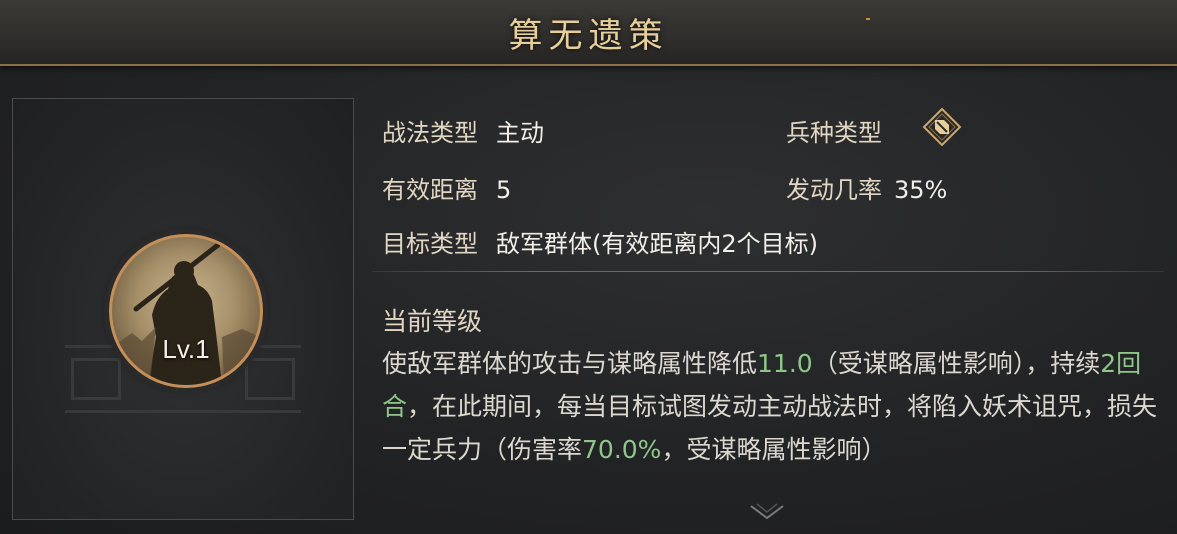 This screenshot has width=1177, height=534. What do you see at coordinates (767, 512) in the screenshot?
I see `chevron-down-icon` at bounding box center [767, 512].